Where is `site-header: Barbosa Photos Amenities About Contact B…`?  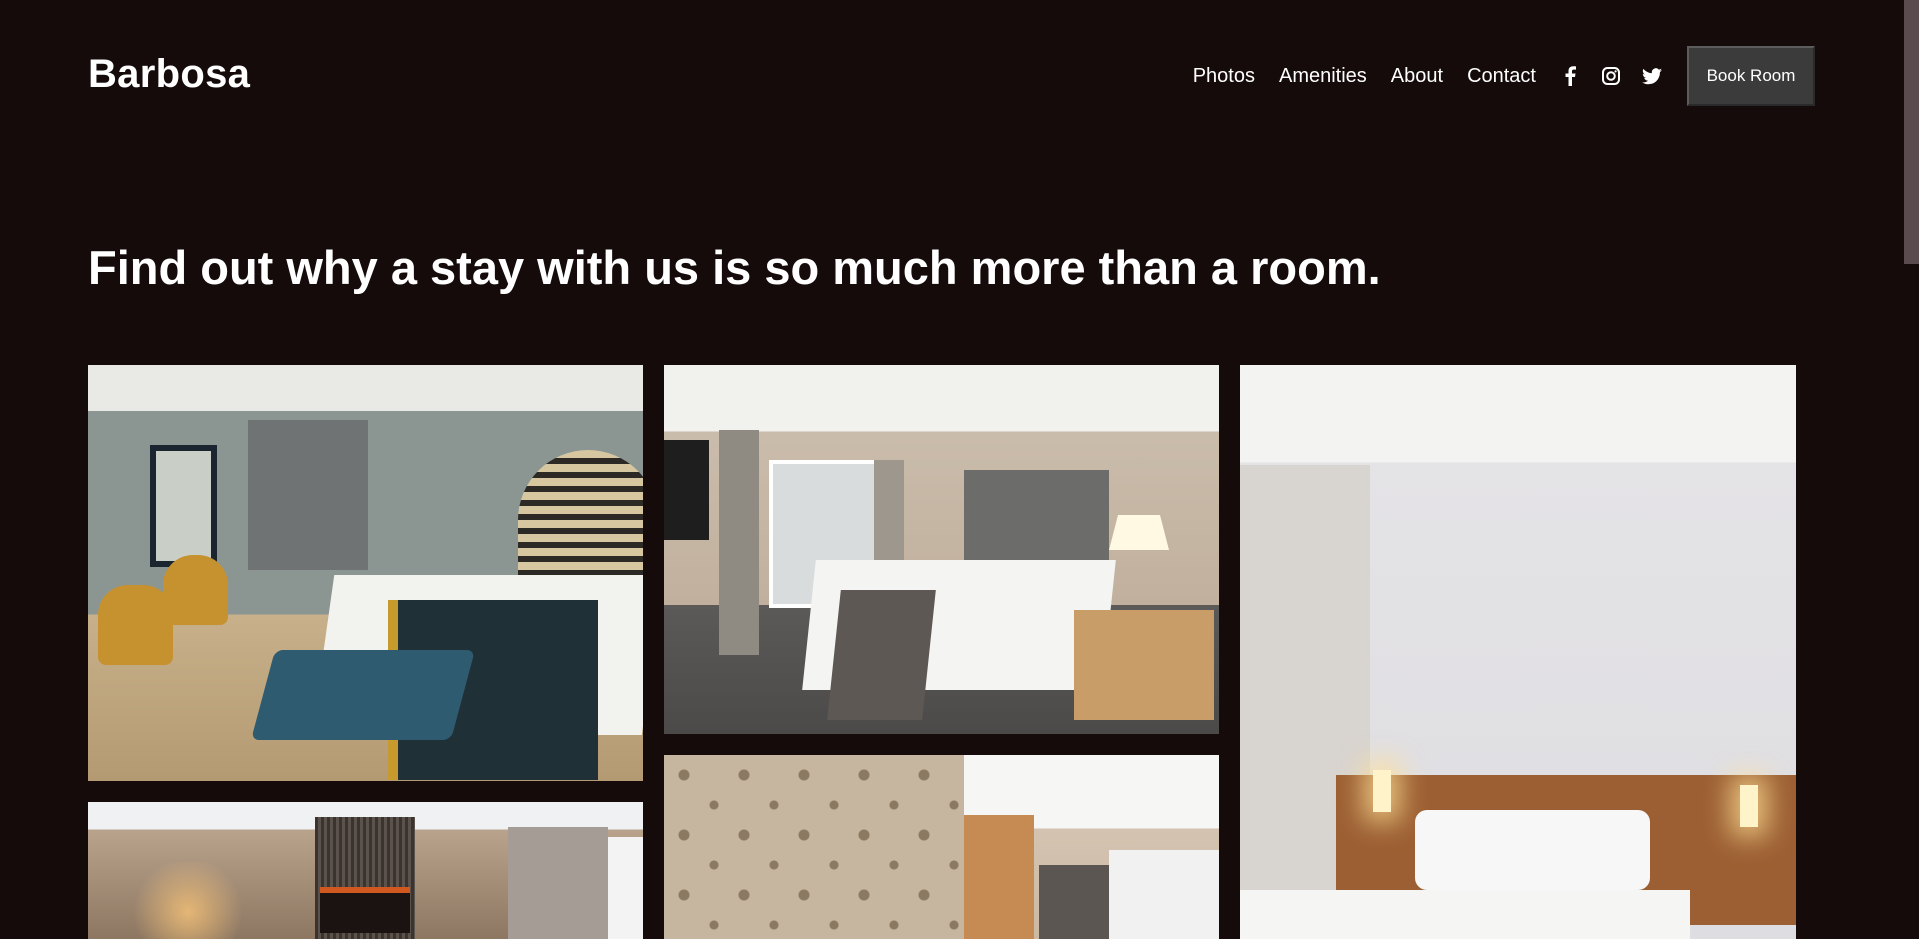 site-header: Barbosa Photos Amenities About Contact B… is located at coordinates (951, 73).